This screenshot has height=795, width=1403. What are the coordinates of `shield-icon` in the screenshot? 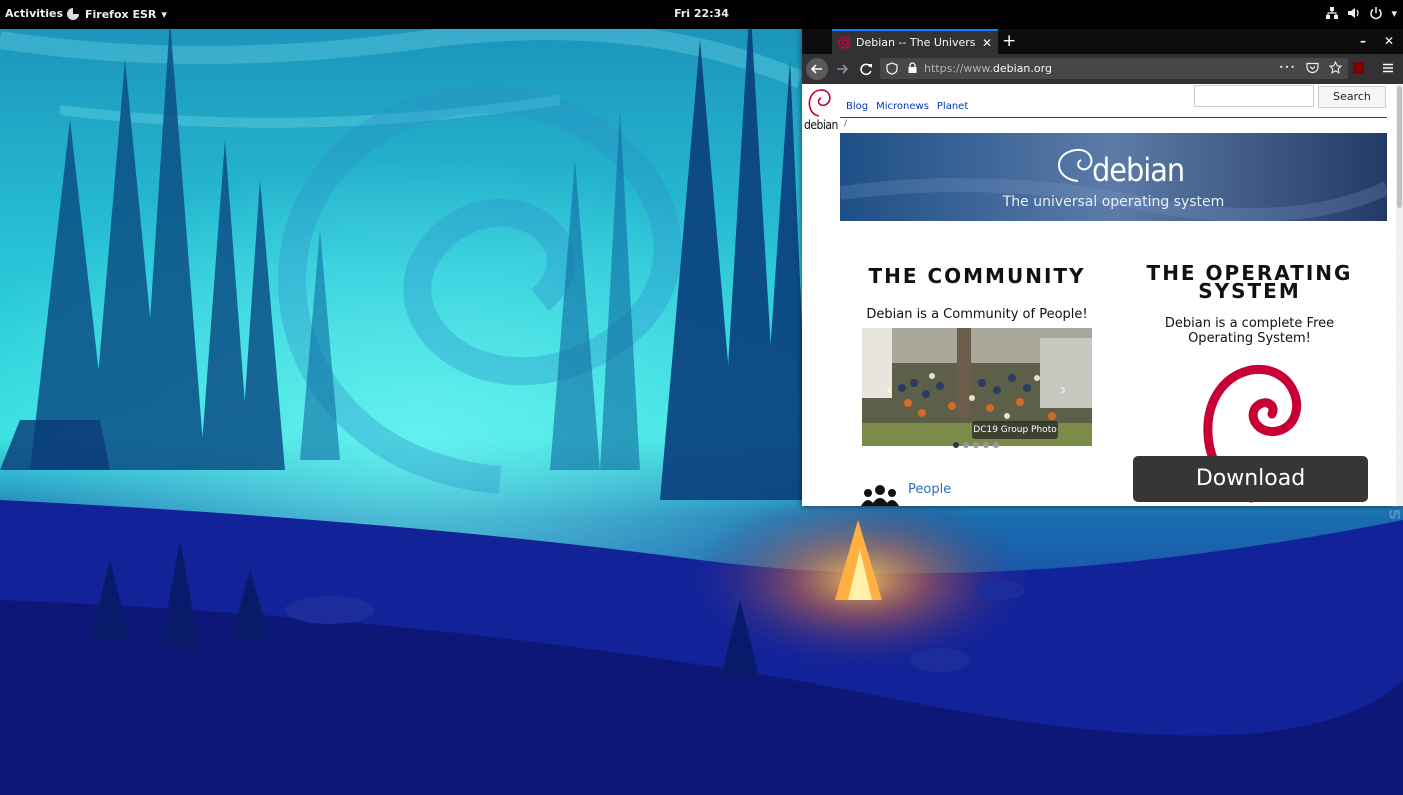 It's located at (892, 68).